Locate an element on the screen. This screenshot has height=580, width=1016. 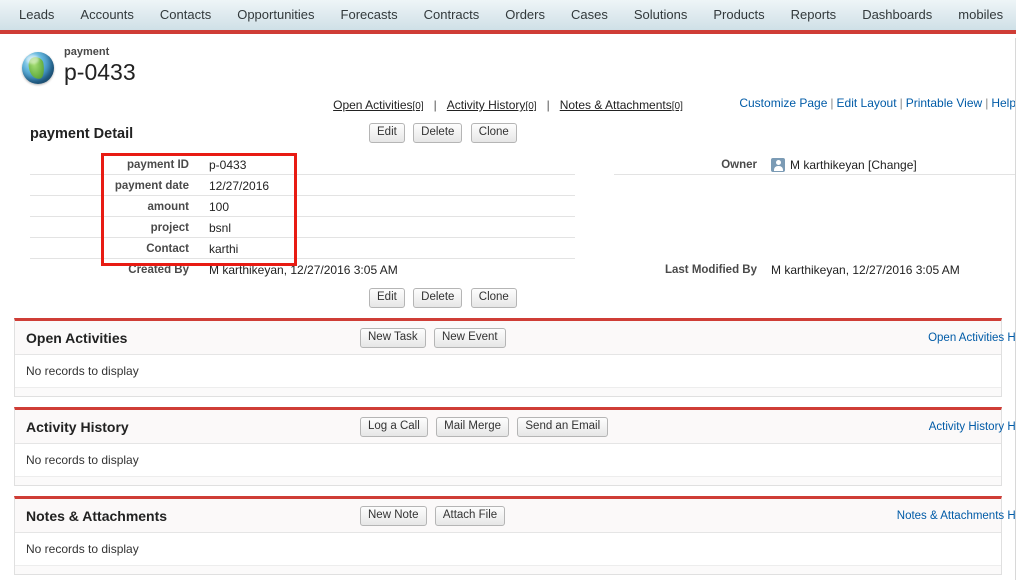
attach-file-button: Attach File is located at coordinates (470, 516).